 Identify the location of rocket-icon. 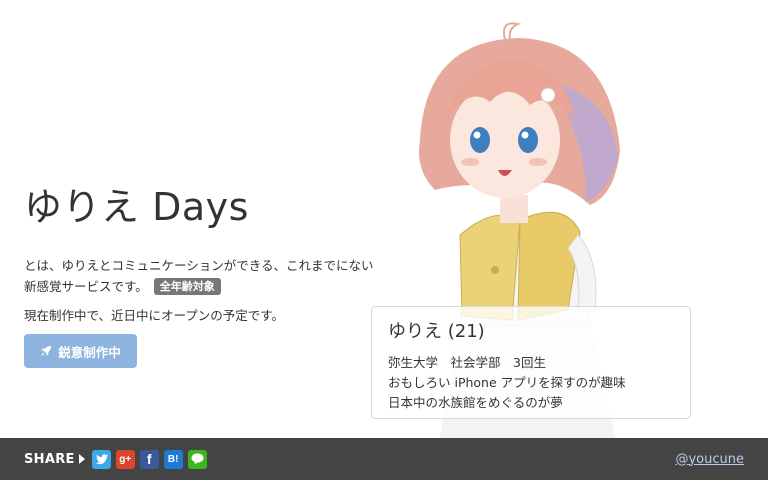
(46, 351).